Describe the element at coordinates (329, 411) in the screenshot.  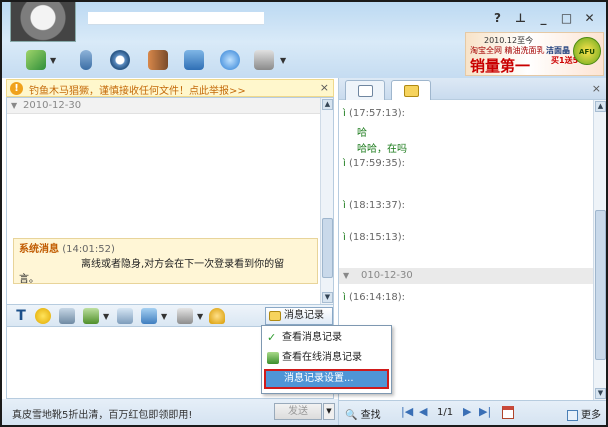
I see `send-options-caret-icon: ▼` at that location.